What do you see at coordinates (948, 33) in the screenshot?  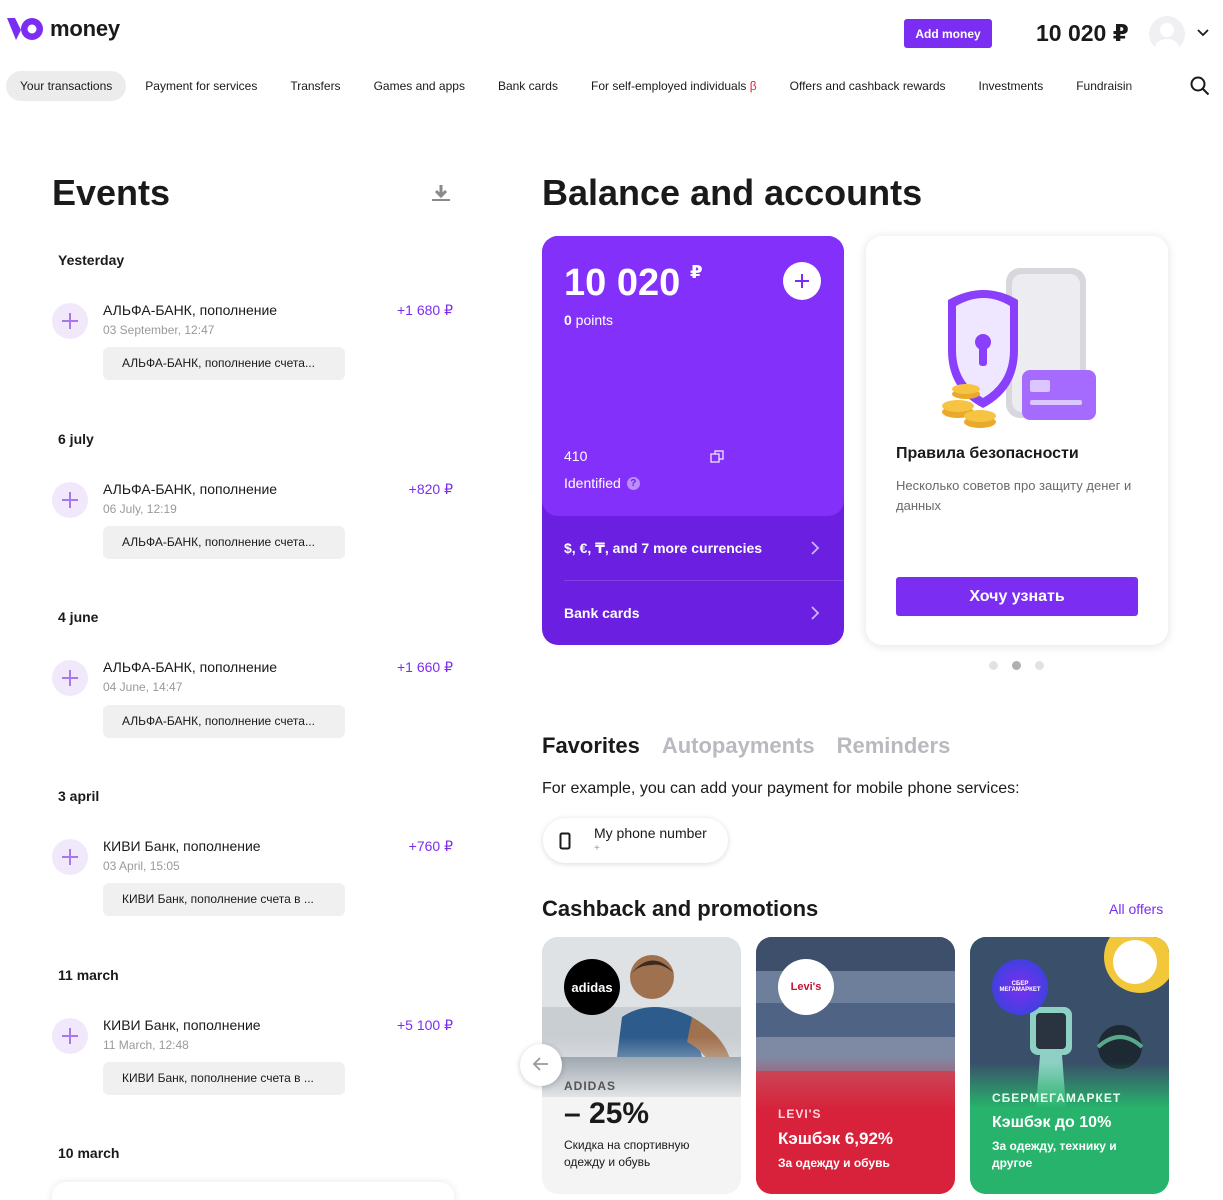 I see `add-money-button: Add money` at bounding box center [948, 33].